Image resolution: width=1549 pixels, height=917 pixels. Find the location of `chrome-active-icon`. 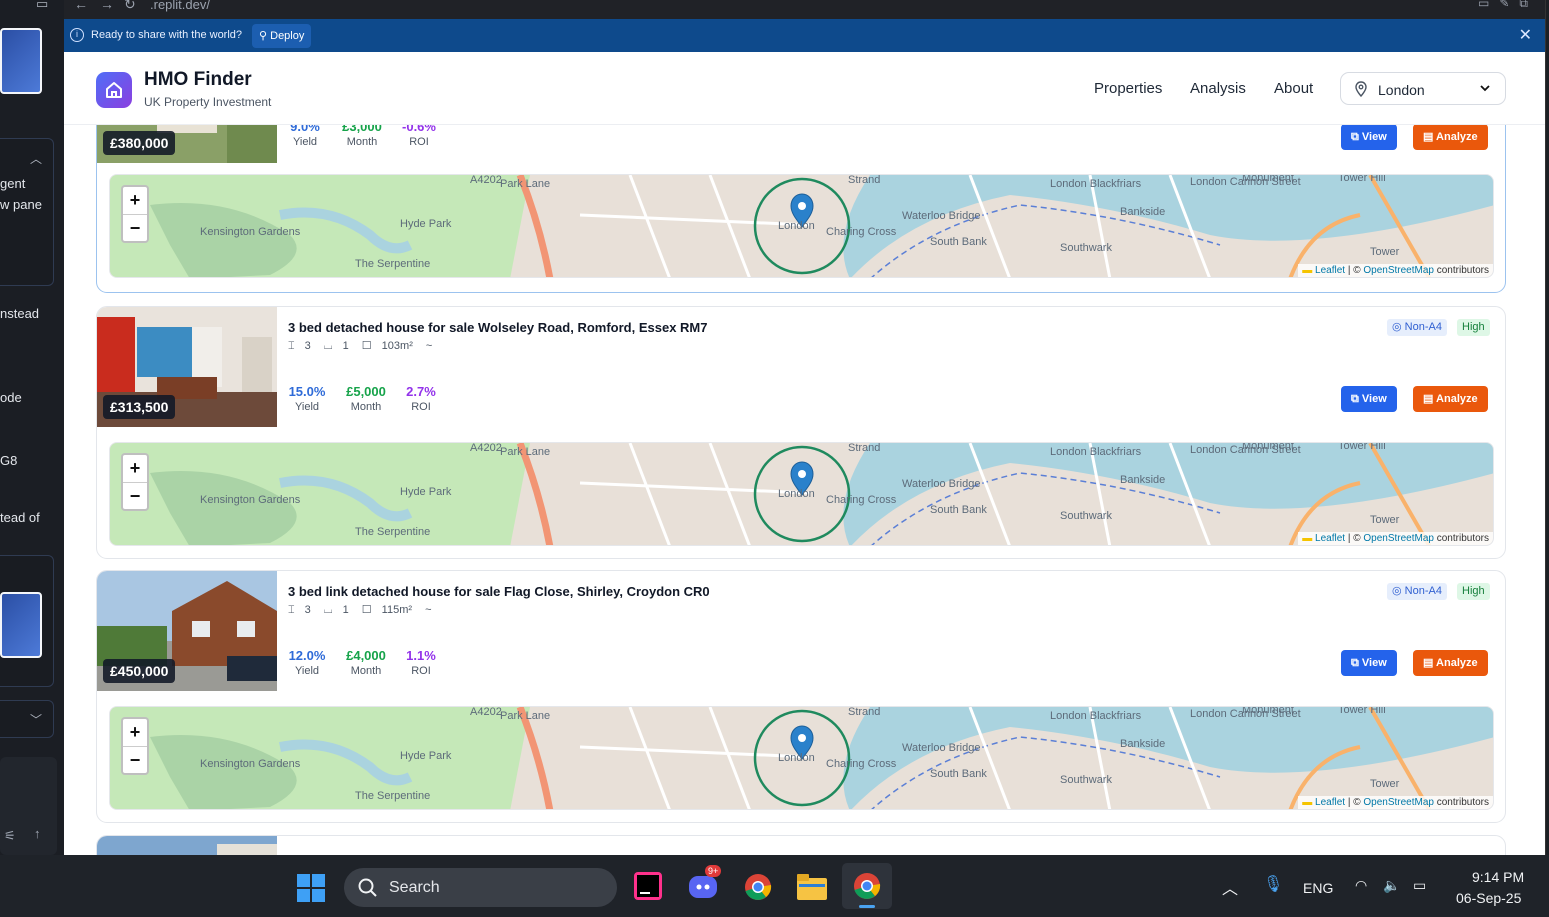

chrome-active-icon is located at coordinates (867, 886).